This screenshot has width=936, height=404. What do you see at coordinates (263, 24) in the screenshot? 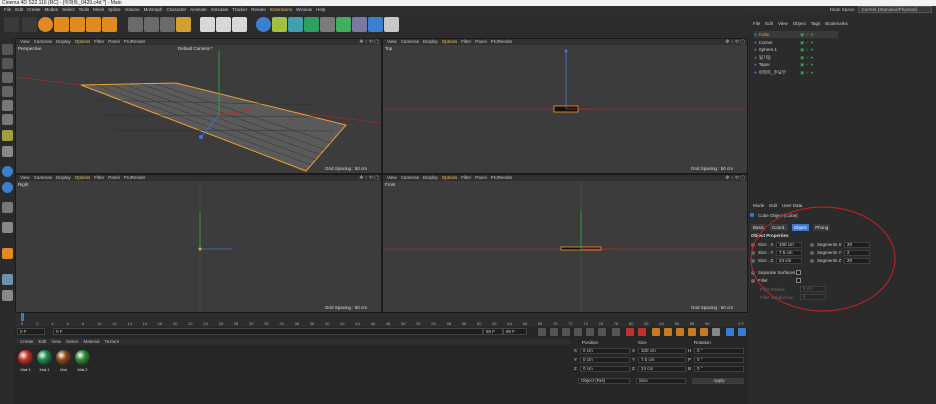
I see `cube-primitive-icon` at bounding box center [263, 24].